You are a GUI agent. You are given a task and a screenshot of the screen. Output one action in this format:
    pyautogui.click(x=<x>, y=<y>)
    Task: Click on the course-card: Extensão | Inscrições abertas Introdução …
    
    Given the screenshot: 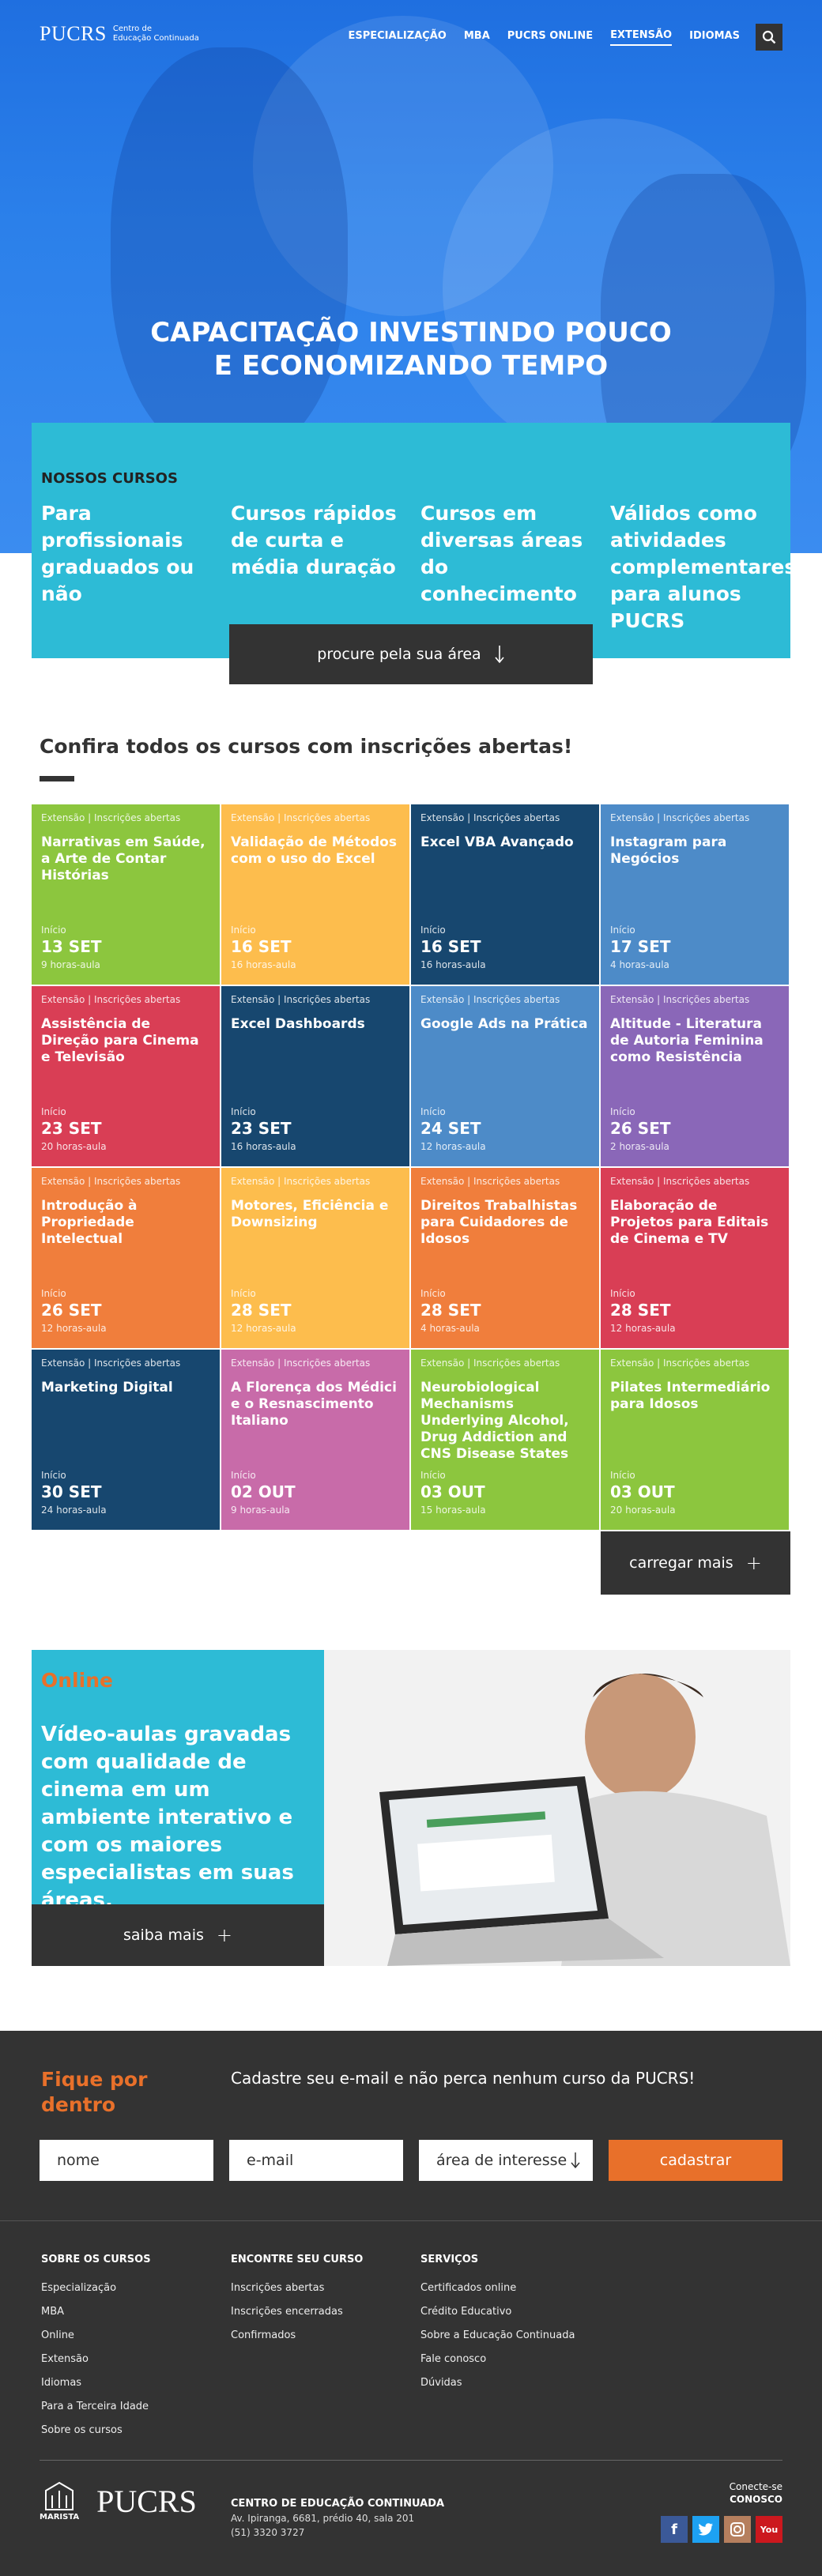 What is the action you would take?
    pyautogui.click(x=126, y=1258)
    